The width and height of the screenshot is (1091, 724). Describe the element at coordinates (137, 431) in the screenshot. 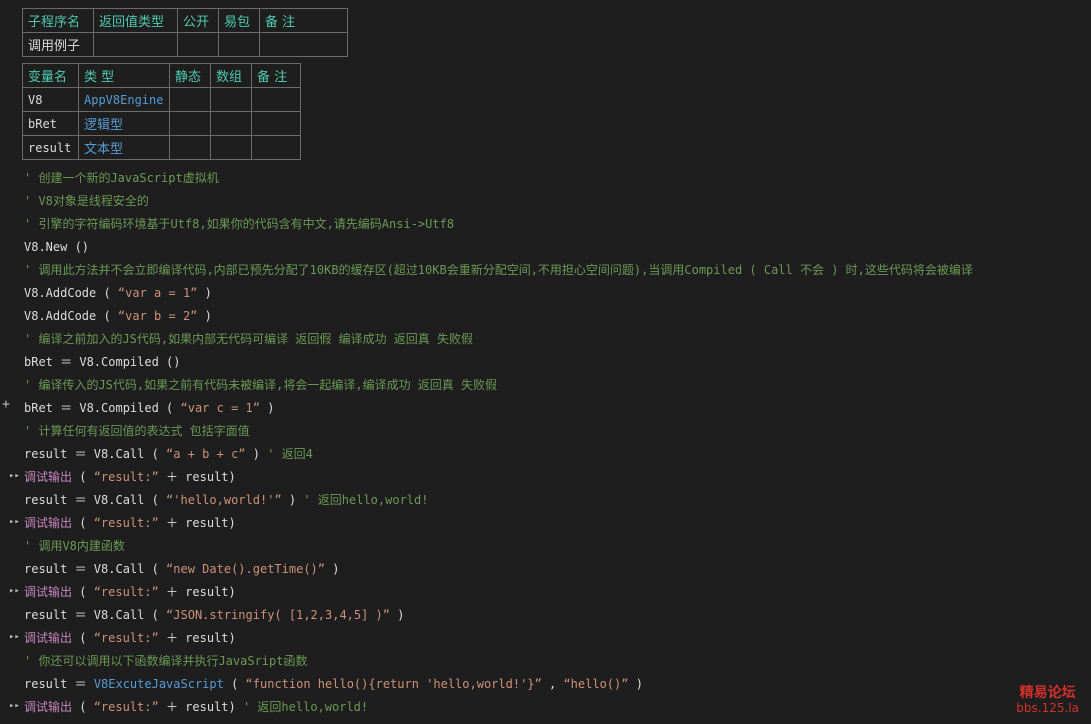

I see `code-comment: ' 计算任何有返回值的表达式 包括字面值` at that location.